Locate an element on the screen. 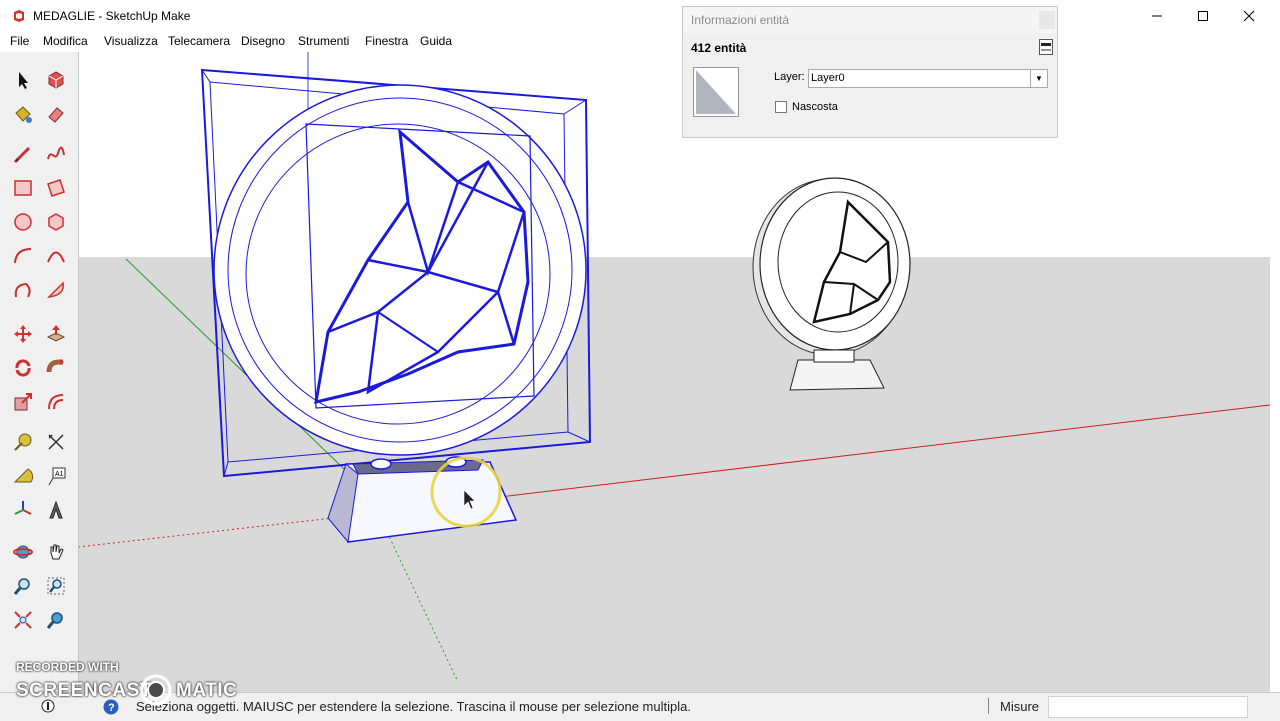 The height and width of the screenshot is (721, 1280). tool-rotate is located at coordinates (23, 368).